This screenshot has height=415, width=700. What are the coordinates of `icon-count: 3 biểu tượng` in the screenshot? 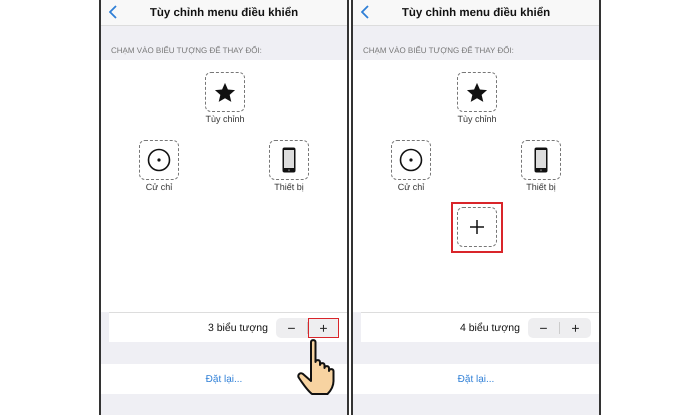 It's located at (238, 328).